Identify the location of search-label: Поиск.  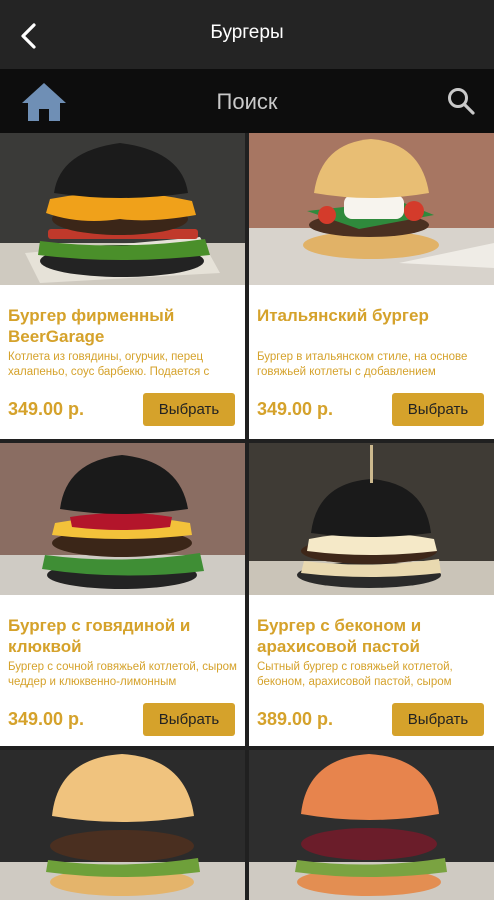
(247, 102).